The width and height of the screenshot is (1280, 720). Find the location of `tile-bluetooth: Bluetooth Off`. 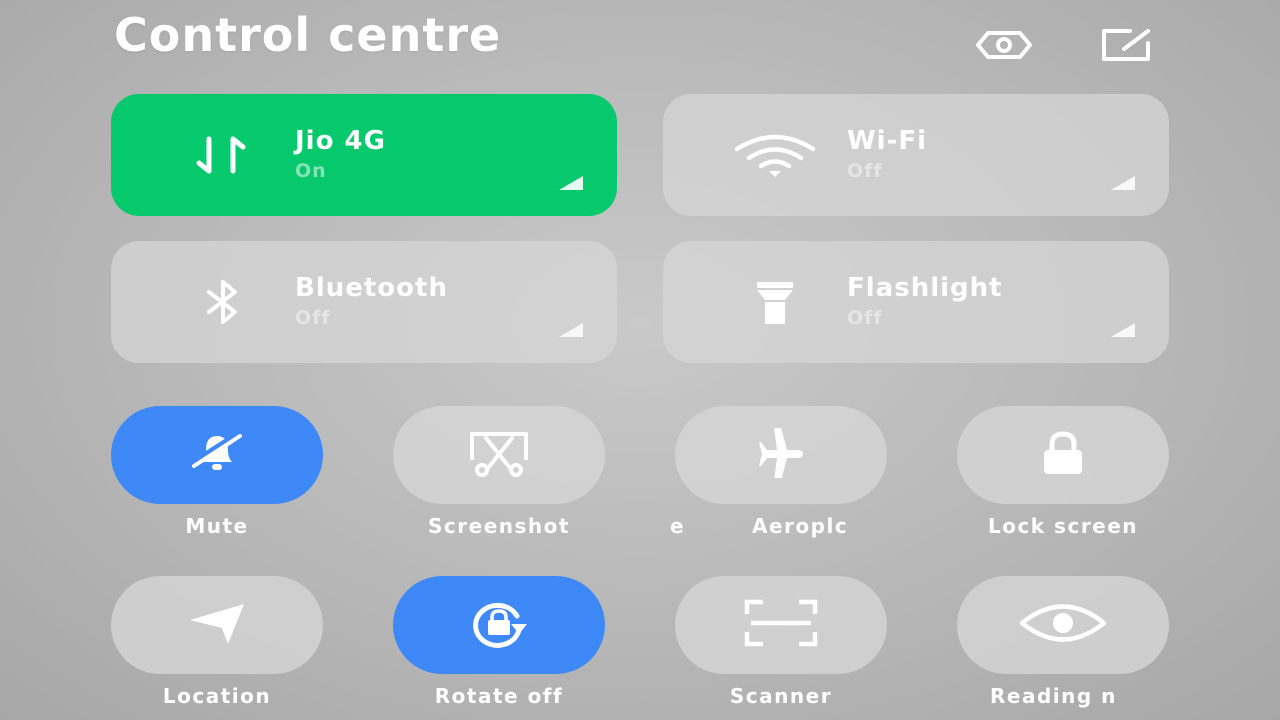

tile-bluetooth: Bluetooth Off is located at coordinates (364, 302).